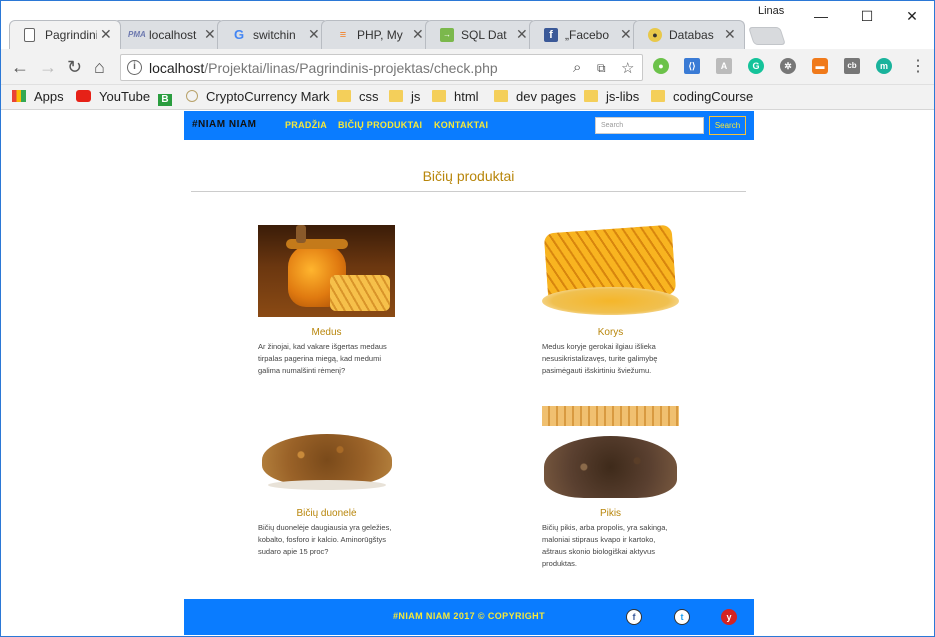 This screenshot has height=637, width=935. What do you see at coordinates (20, 67) in the screenshot?
I see `back-icon: ←` at bounding box center [20, 67].